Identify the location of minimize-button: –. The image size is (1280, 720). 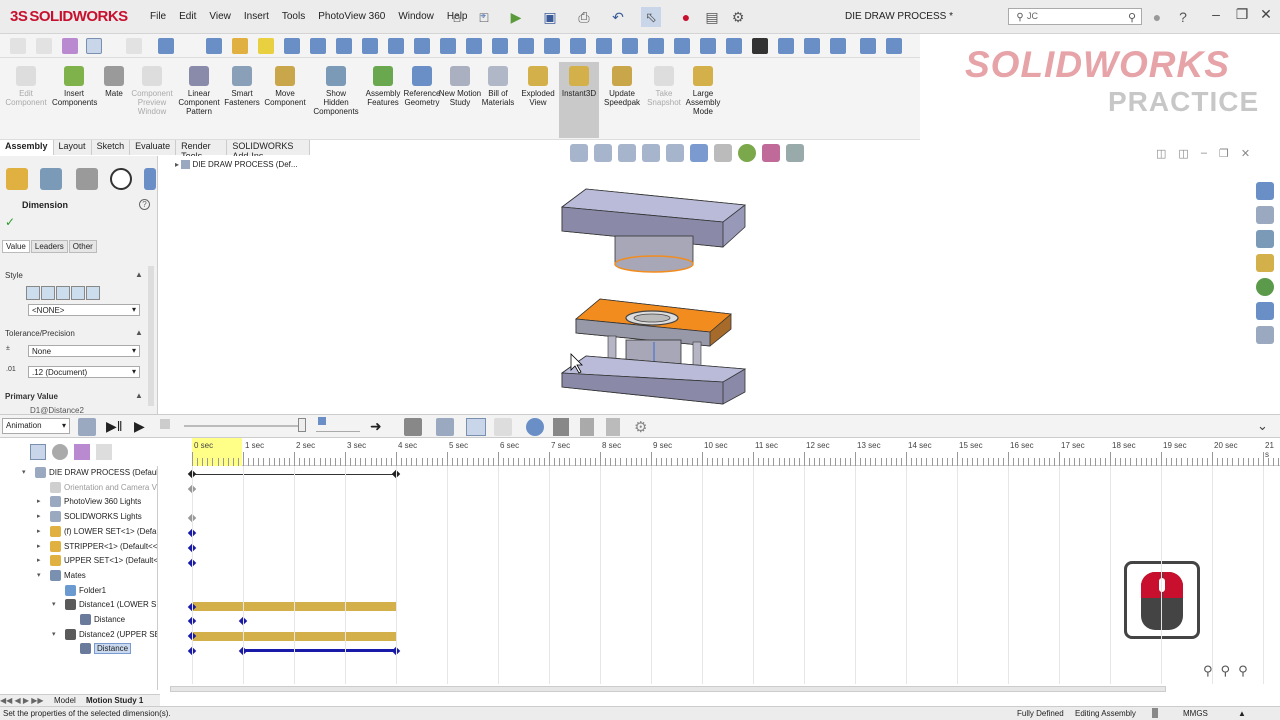
(1216, 16).